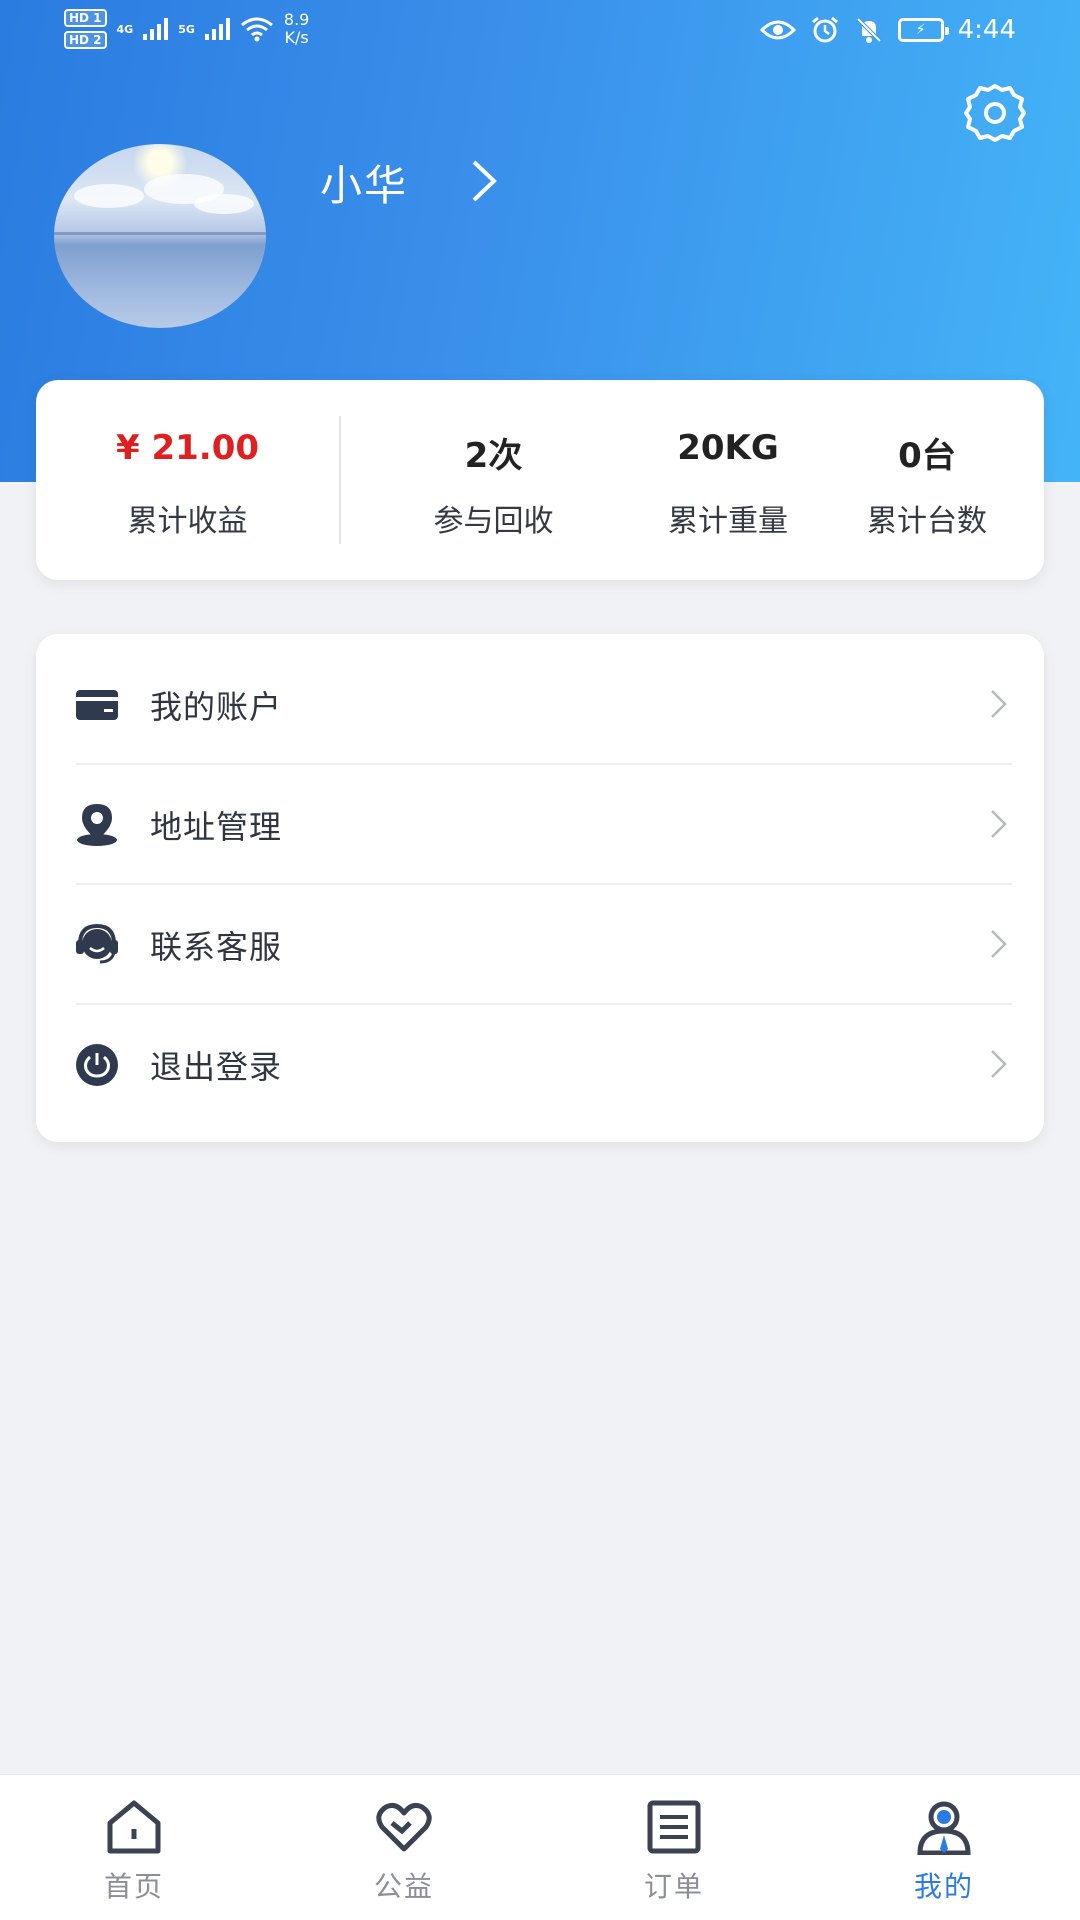 The width and height of the screenshot is (1080, 1920). I want to click on tab-charity: 公益, so click(404, 1847).